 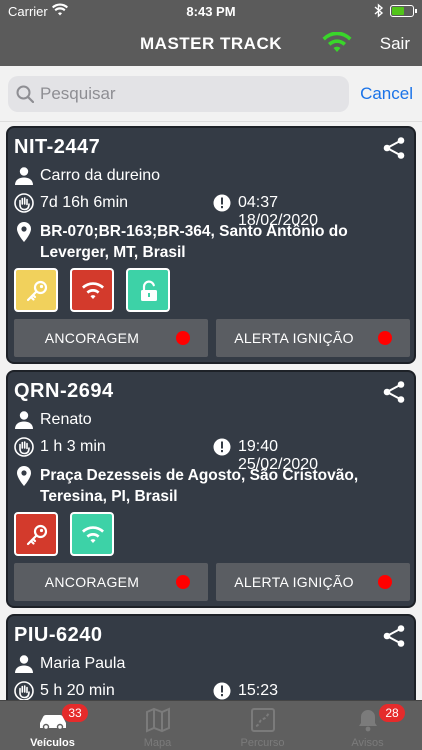 What do you see at coordinates (83, 663) in the screenshot?
I see `driver-name: Maria Paula` at bounding box center [83, 663].